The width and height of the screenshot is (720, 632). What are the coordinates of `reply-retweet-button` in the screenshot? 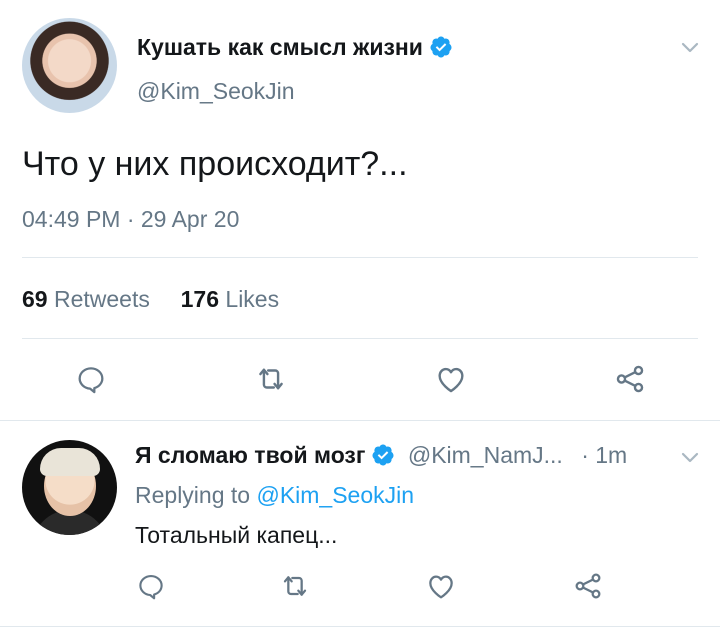 It's located at (295, 586).